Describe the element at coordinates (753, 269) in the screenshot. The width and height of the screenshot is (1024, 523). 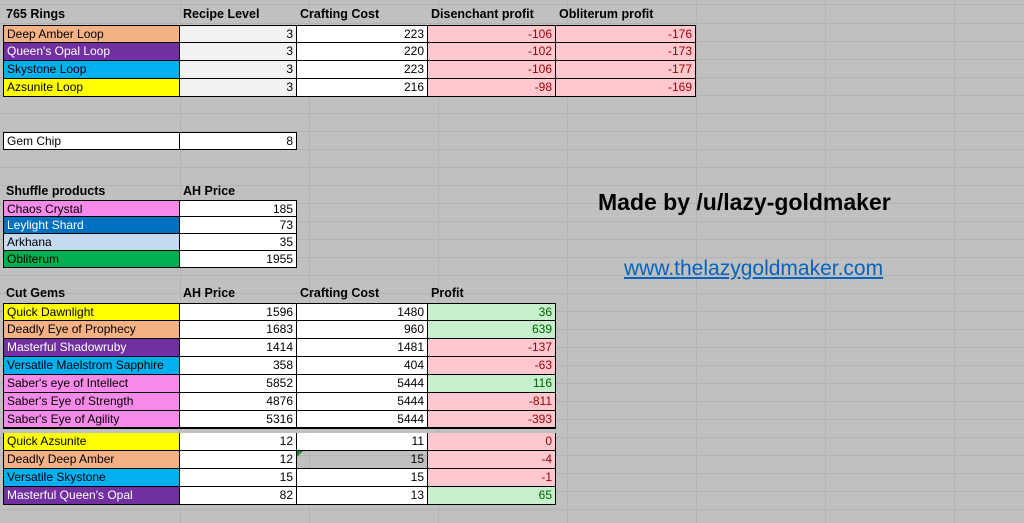
I see `website-link: www.thelazygoldmaker.com` at that location.